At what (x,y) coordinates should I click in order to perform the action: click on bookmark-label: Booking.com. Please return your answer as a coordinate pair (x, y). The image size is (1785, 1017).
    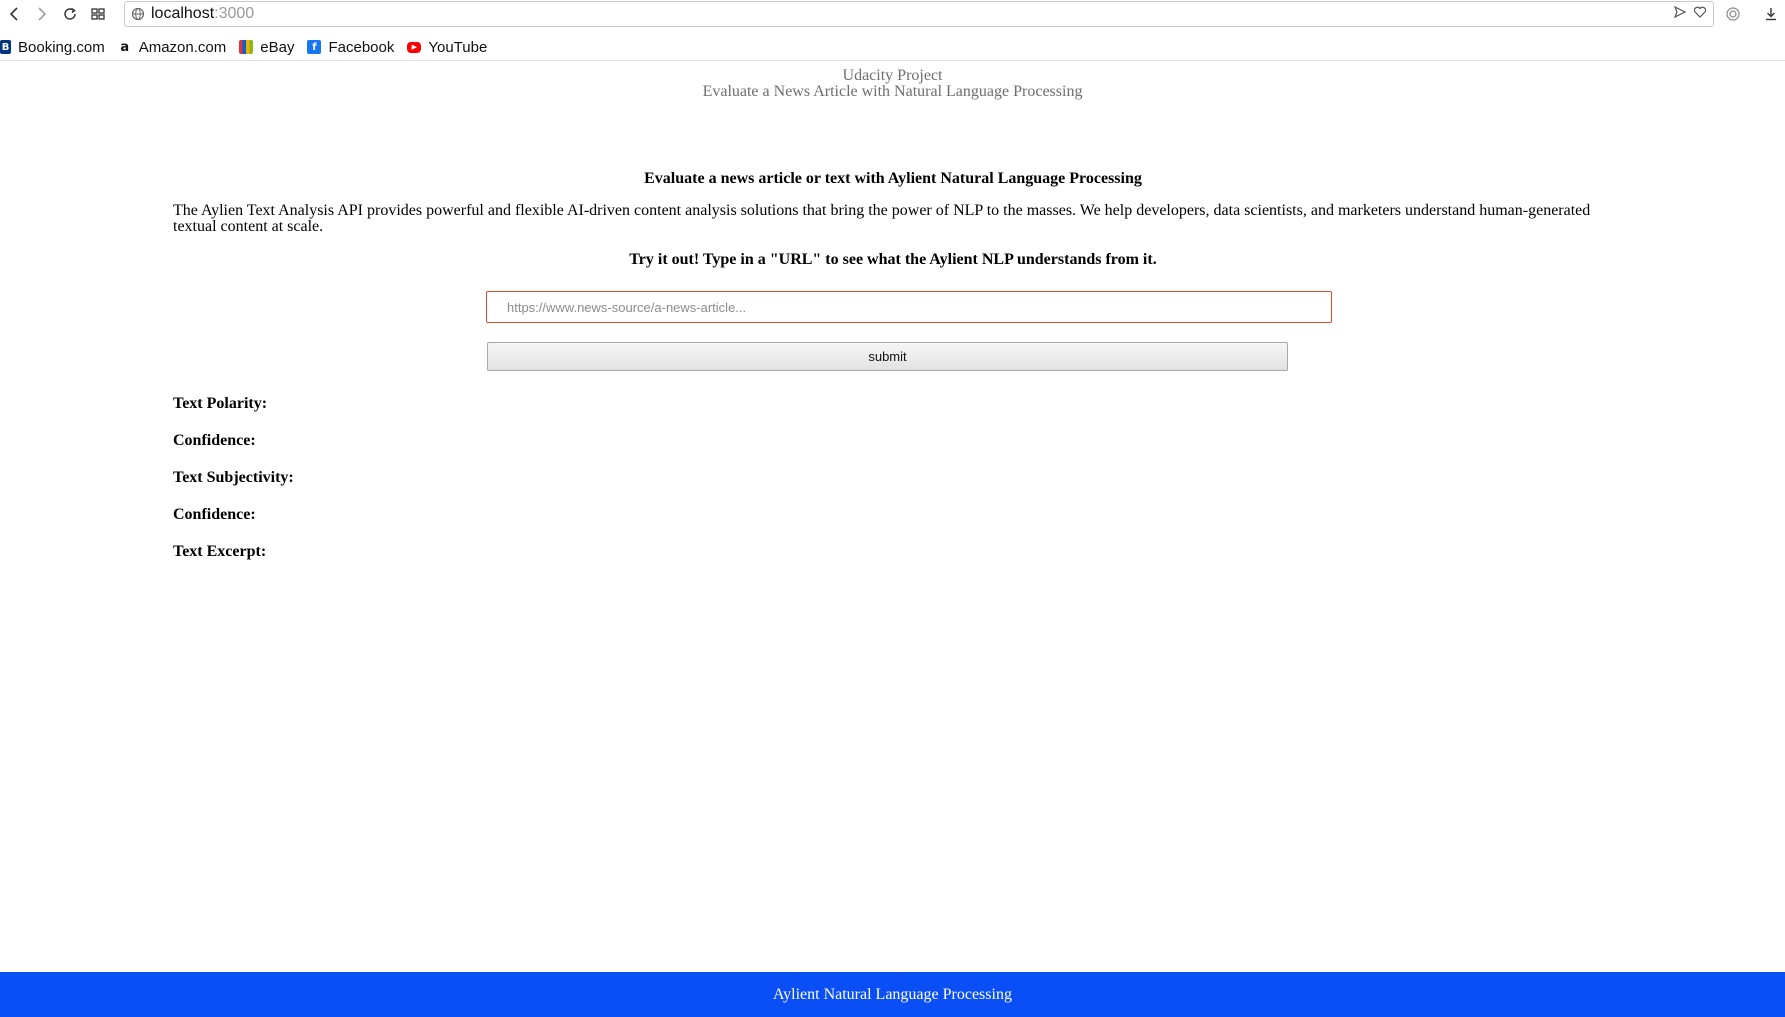
    Looking at the image, I should click on (61, 47).